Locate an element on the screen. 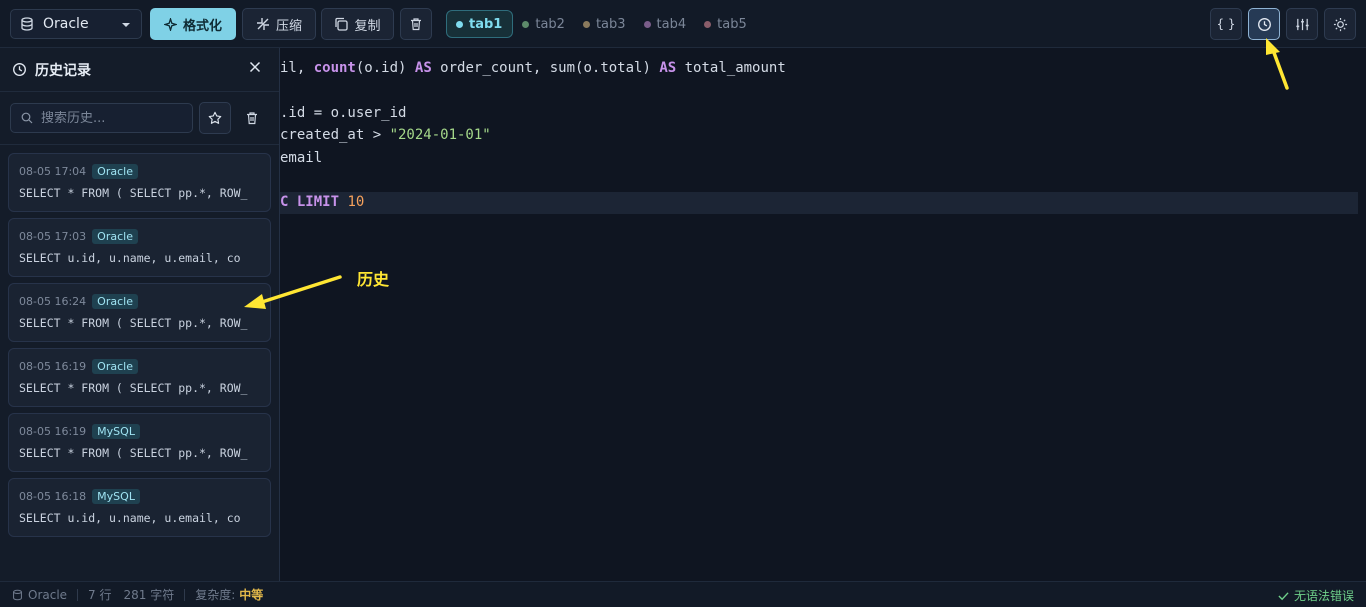 The height and width of the screenshot is (607, 1366). compress-button: 压缩 is located at coordinates (279, 24).